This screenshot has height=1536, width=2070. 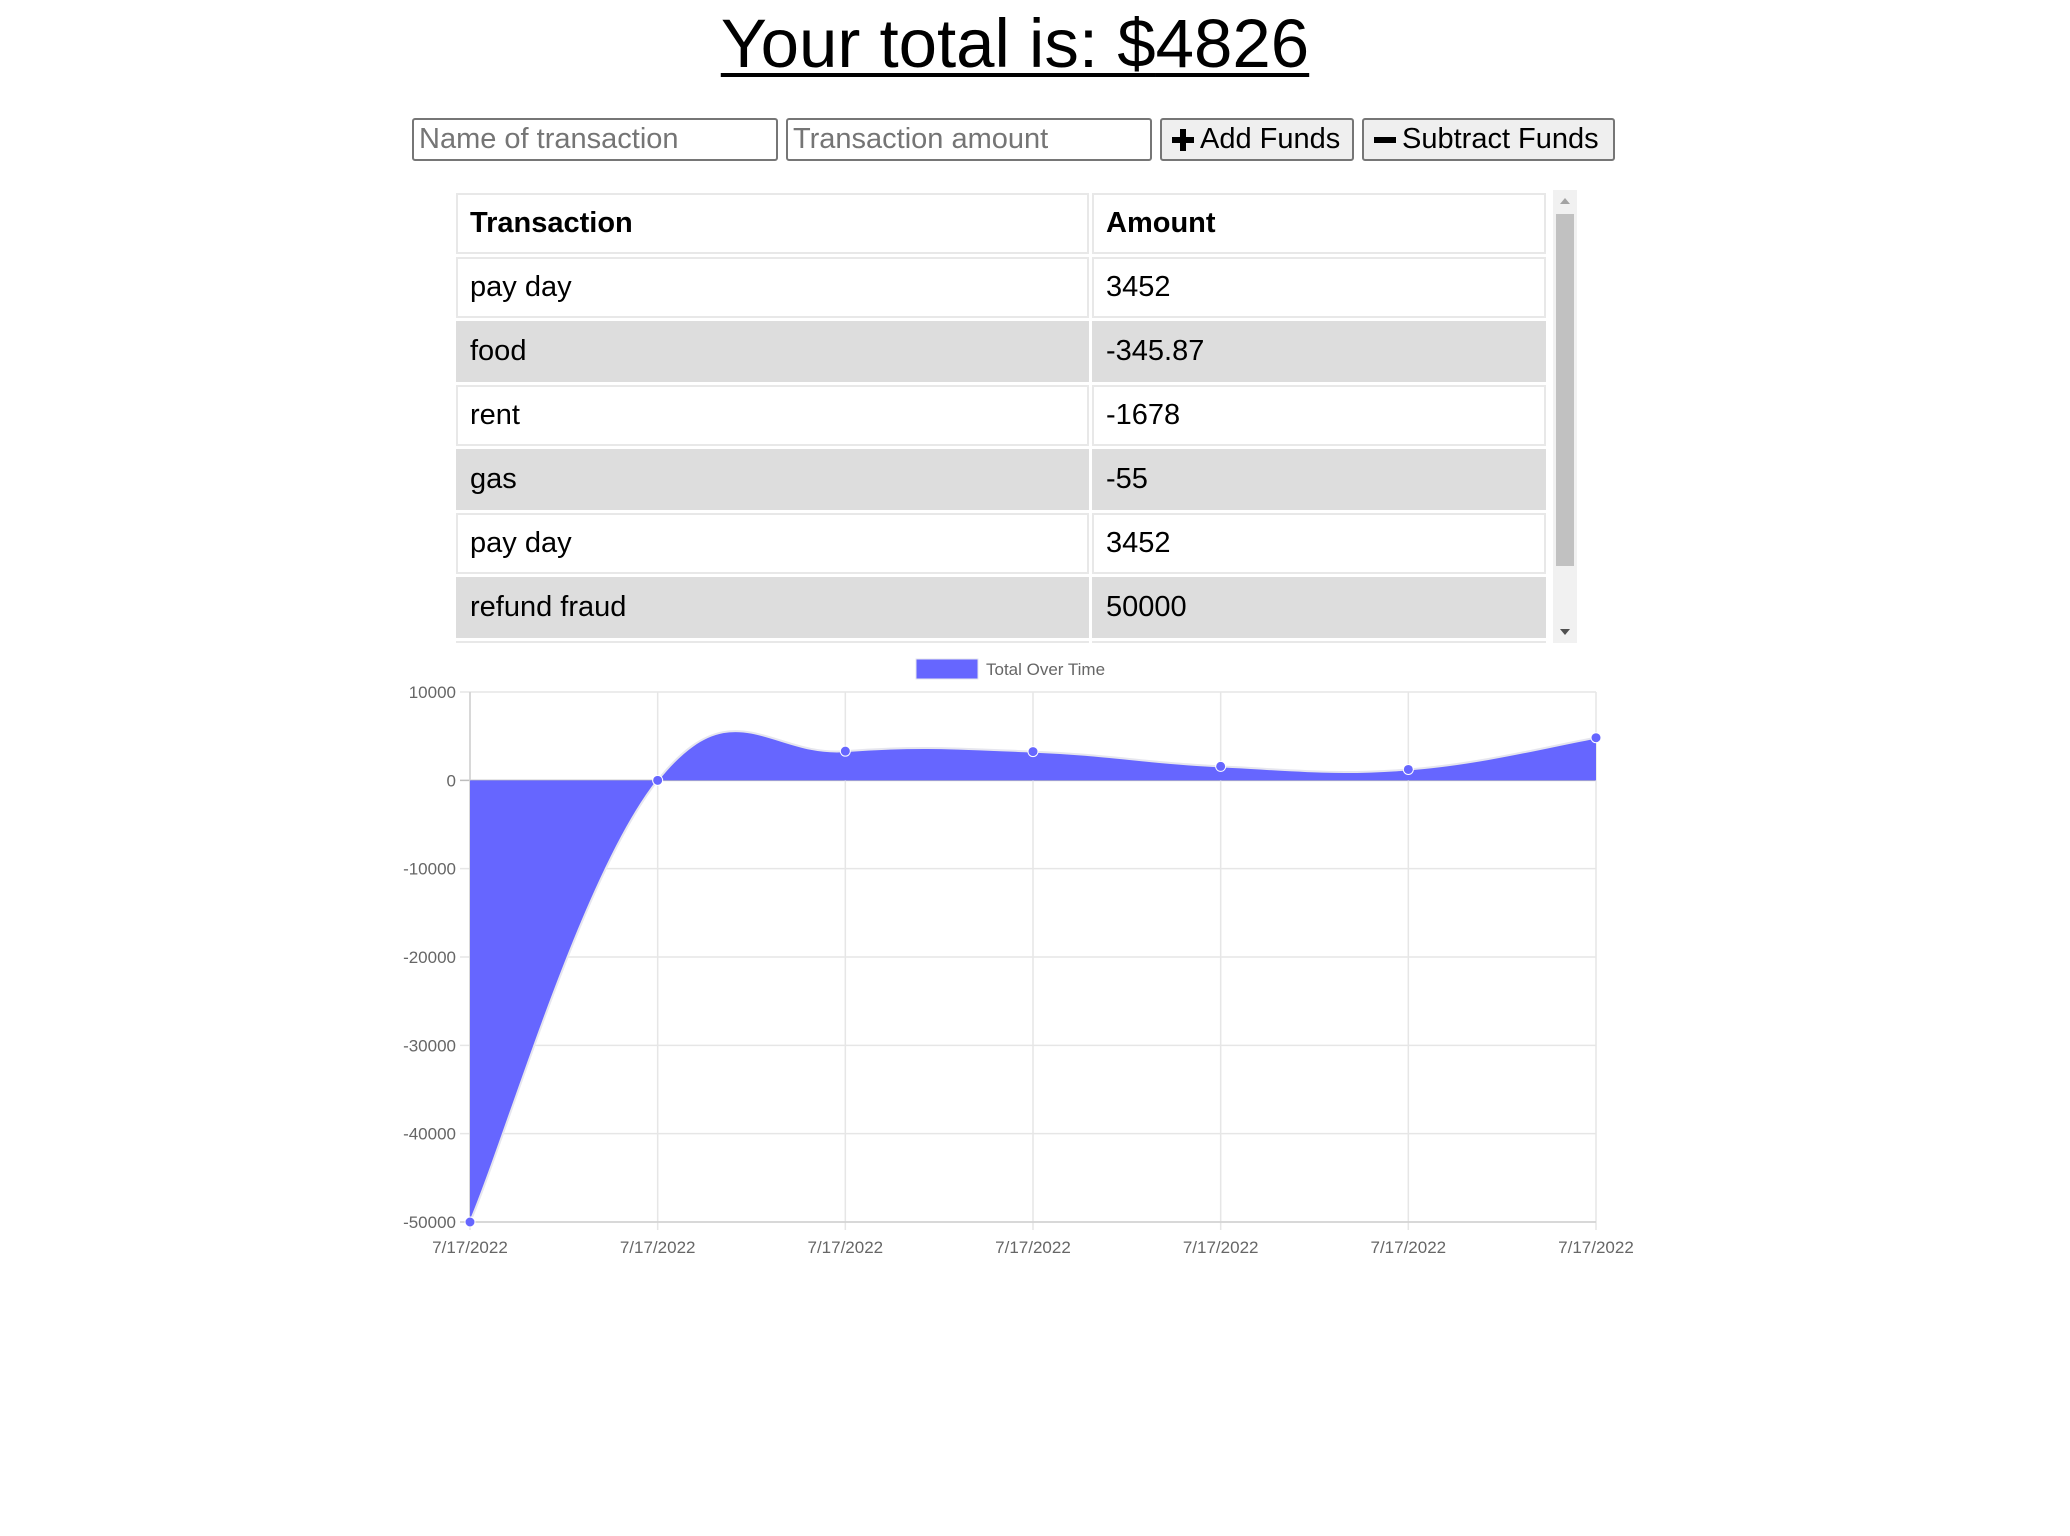 What do you see at coordinates (429, 1134) in the screenshot?
I see `y-tick-label: -40000` at bounding box center [429, 1134].